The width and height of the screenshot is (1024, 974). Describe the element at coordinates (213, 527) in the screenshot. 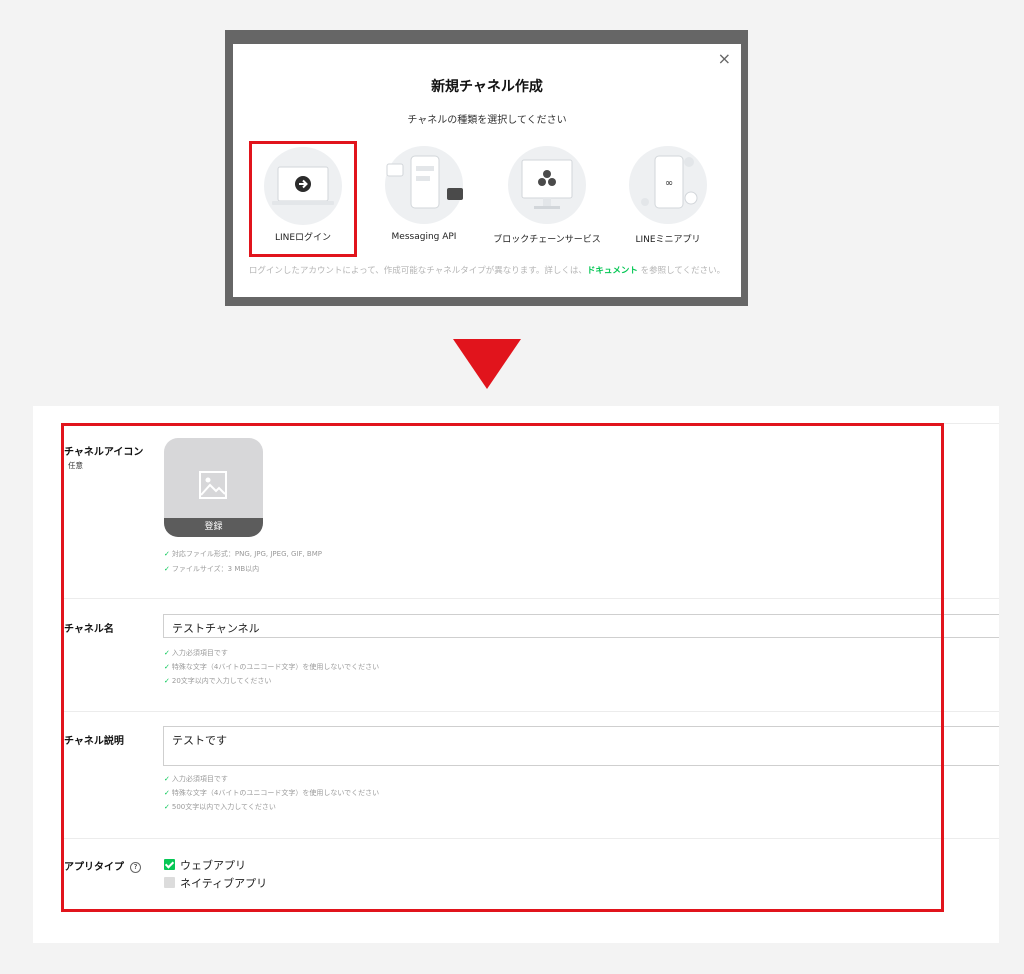

I see `register-button: 登録` at that location.